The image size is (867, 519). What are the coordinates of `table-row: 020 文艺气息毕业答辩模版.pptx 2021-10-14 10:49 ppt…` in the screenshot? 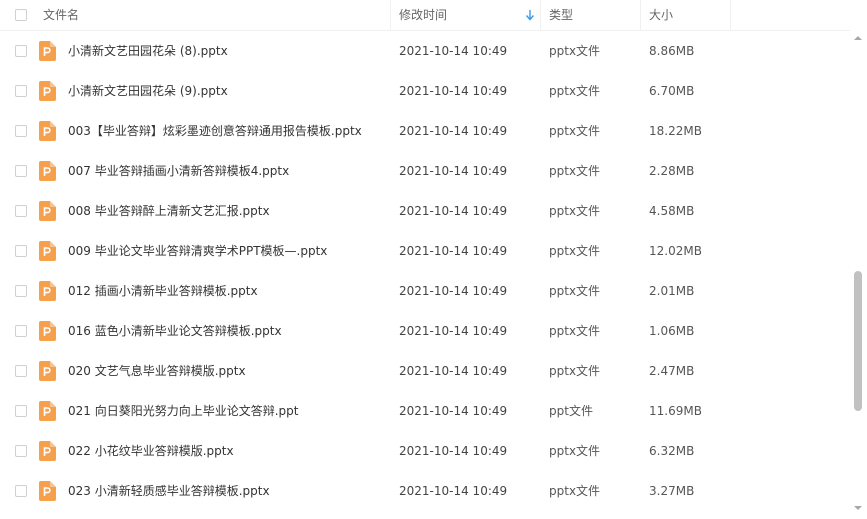 It's located at (425, 371).